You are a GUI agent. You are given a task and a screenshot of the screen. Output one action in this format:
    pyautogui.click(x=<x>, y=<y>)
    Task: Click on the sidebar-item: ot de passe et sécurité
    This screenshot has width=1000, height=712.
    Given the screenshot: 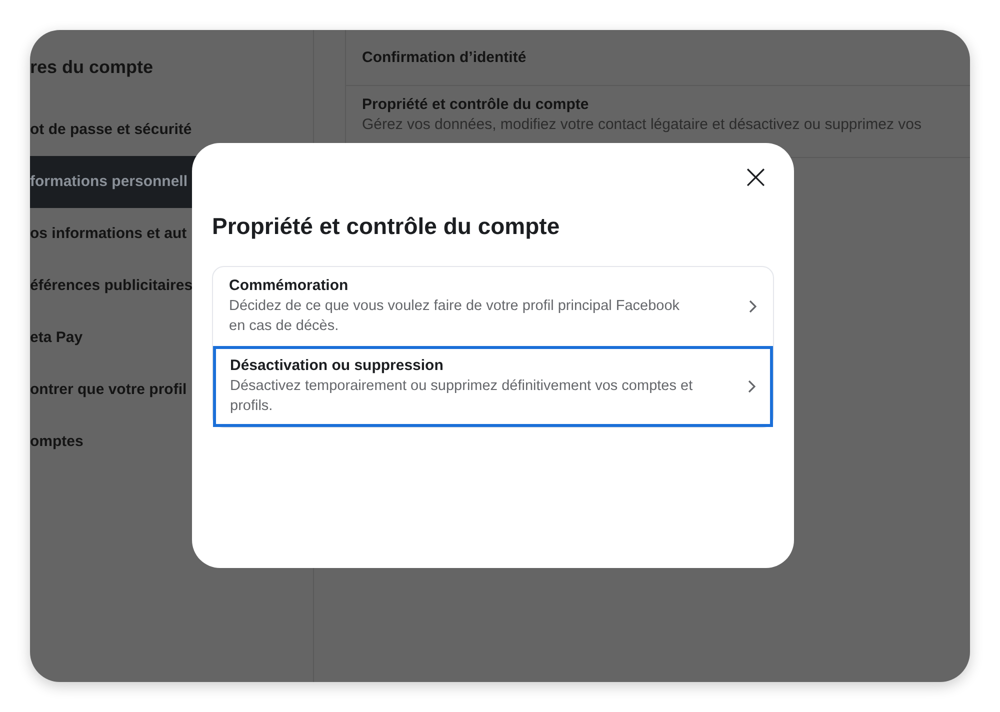 What is the action you would take?
    pyautogui.click(x=171, y=130)
    